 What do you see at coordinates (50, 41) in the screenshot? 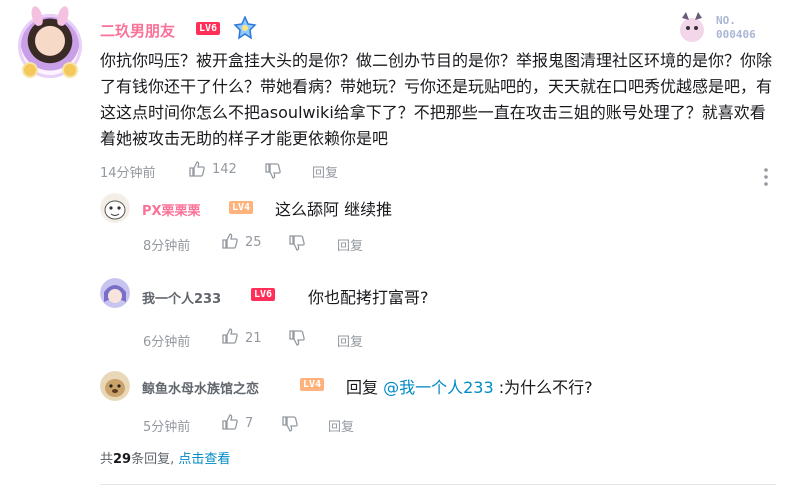
I see `main-avatar` at bounding box center [50, 41].